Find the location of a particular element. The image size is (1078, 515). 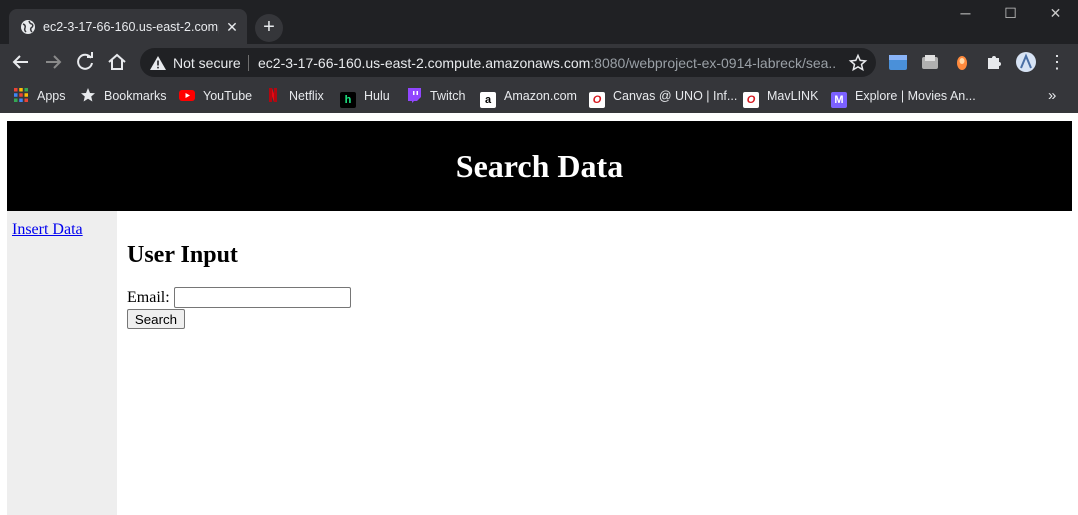

bookmark-label: Netflix is located at coordinates (306, 96).